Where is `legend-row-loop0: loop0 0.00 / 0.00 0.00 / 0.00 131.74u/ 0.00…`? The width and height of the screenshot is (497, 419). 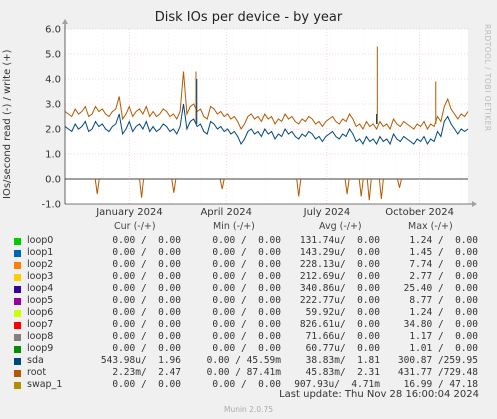 legend-row-loop0: loop0 0.00 / 0.00 0.00 / 0.00 131.74u/ 0.00… is located at coordinates (248, 241).